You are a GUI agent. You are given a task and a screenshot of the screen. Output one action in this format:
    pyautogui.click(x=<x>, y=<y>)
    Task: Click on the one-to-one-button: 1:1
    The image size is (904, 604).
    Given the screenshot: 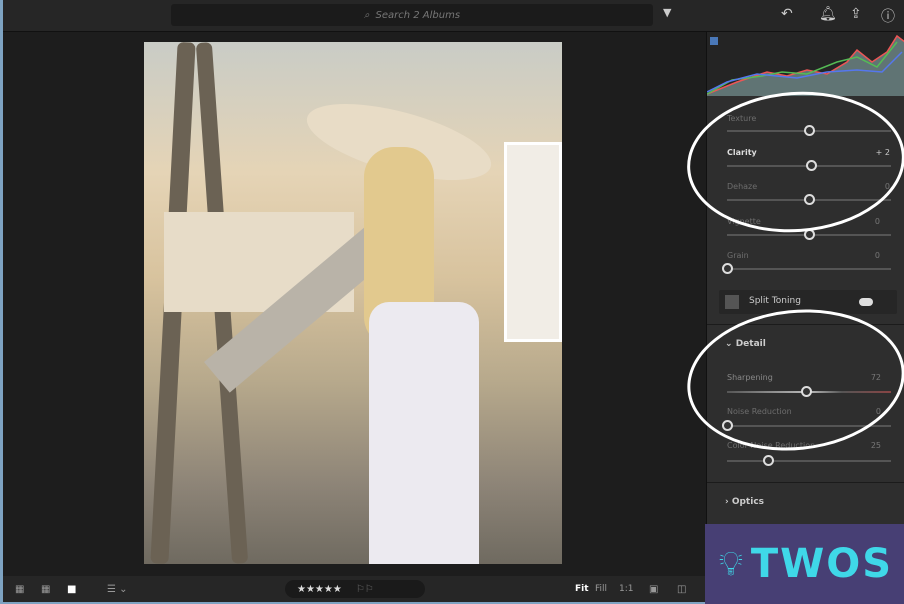 What is the action you would take?
    pyautogui.click(x=626, y=589)
    